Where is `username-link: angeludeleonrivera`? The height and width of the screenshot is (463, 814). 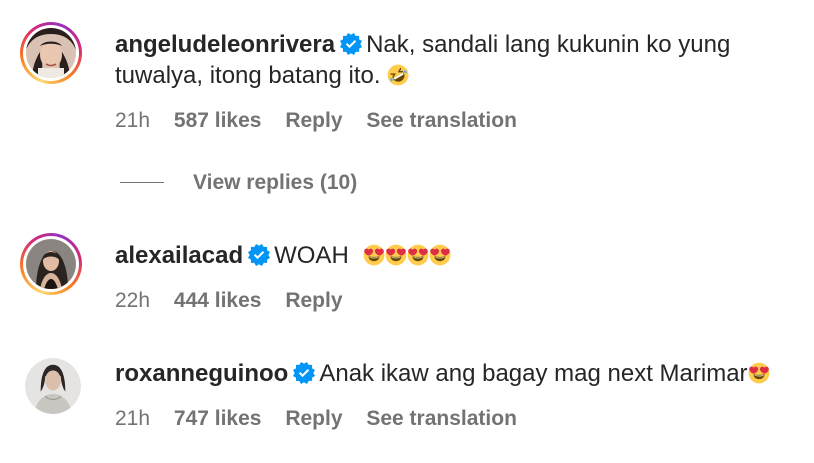 username-link: angeludeleonrivera is located at coordinates (225, 44).